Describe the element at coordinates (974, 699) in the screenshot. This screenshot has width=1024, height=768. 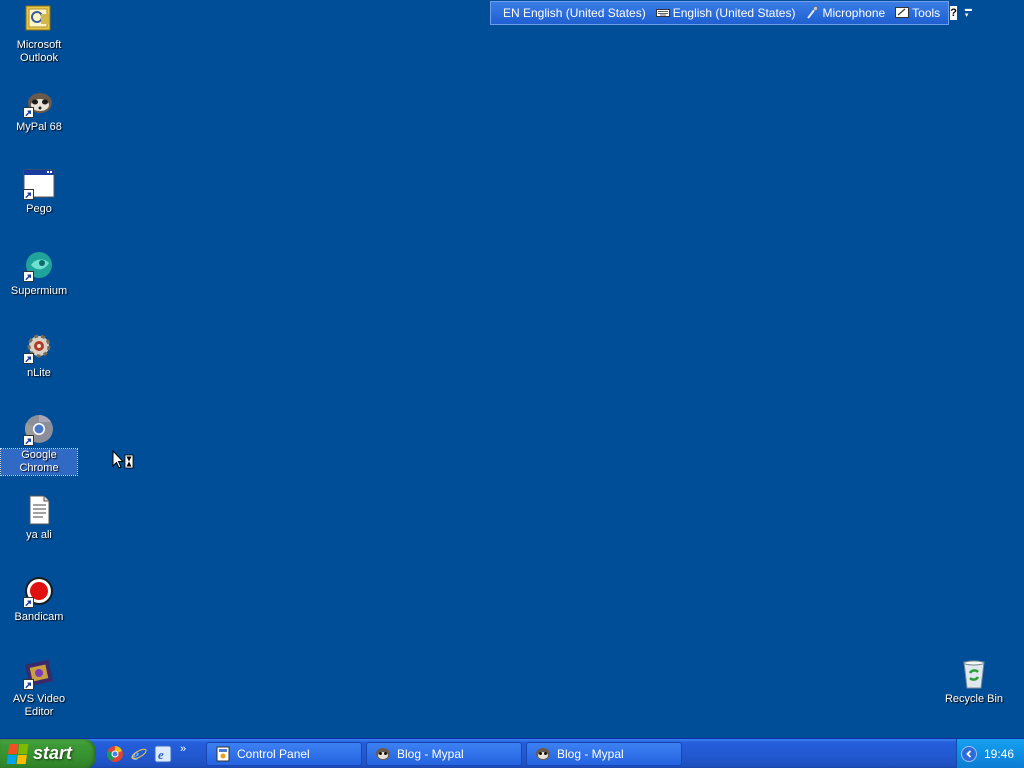
I see `desktop-icon-label: Recycle Bin` at that location.